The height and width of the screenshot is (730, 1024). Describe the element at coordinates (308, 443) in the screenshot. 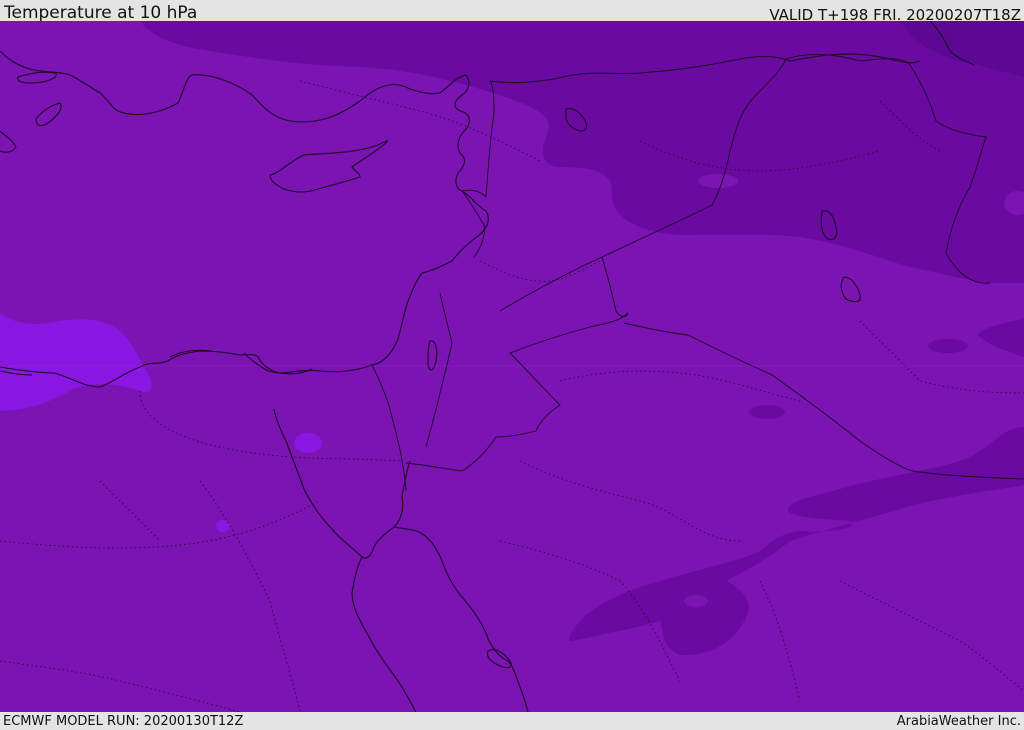

I see `warm-pocket-sinai` at that location.